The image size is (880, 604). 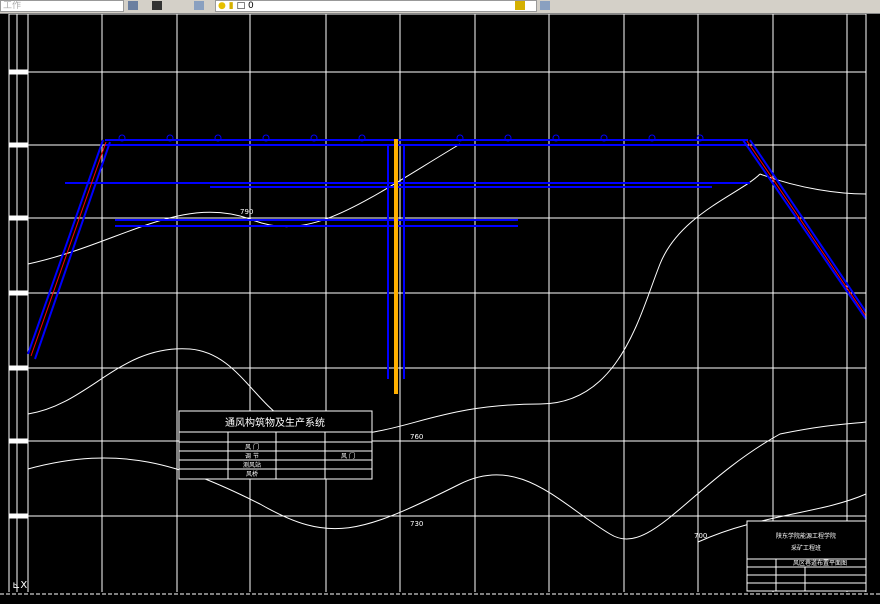 I want to click on layer-states-icon, so click(x=545, y=5).